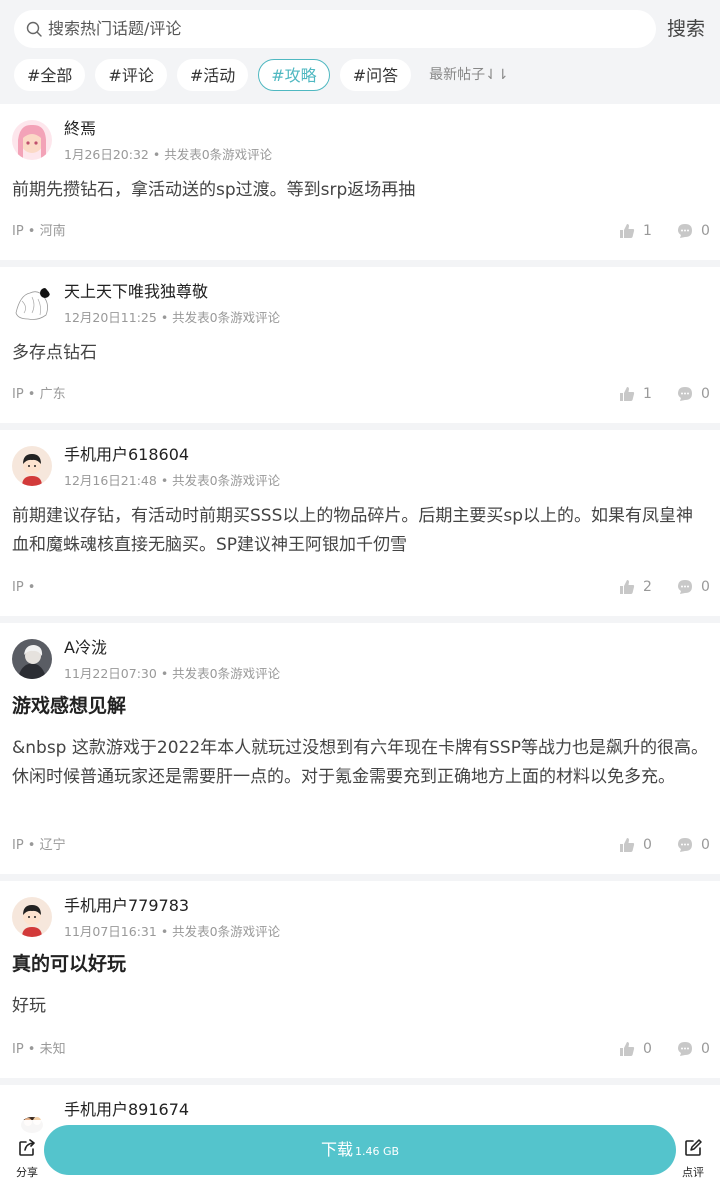 The width and height of the screenshot is (720, 1183). Describe the element at coordinates (27, 1159) in the screenshot. I see `share-button: 分享` at that location.